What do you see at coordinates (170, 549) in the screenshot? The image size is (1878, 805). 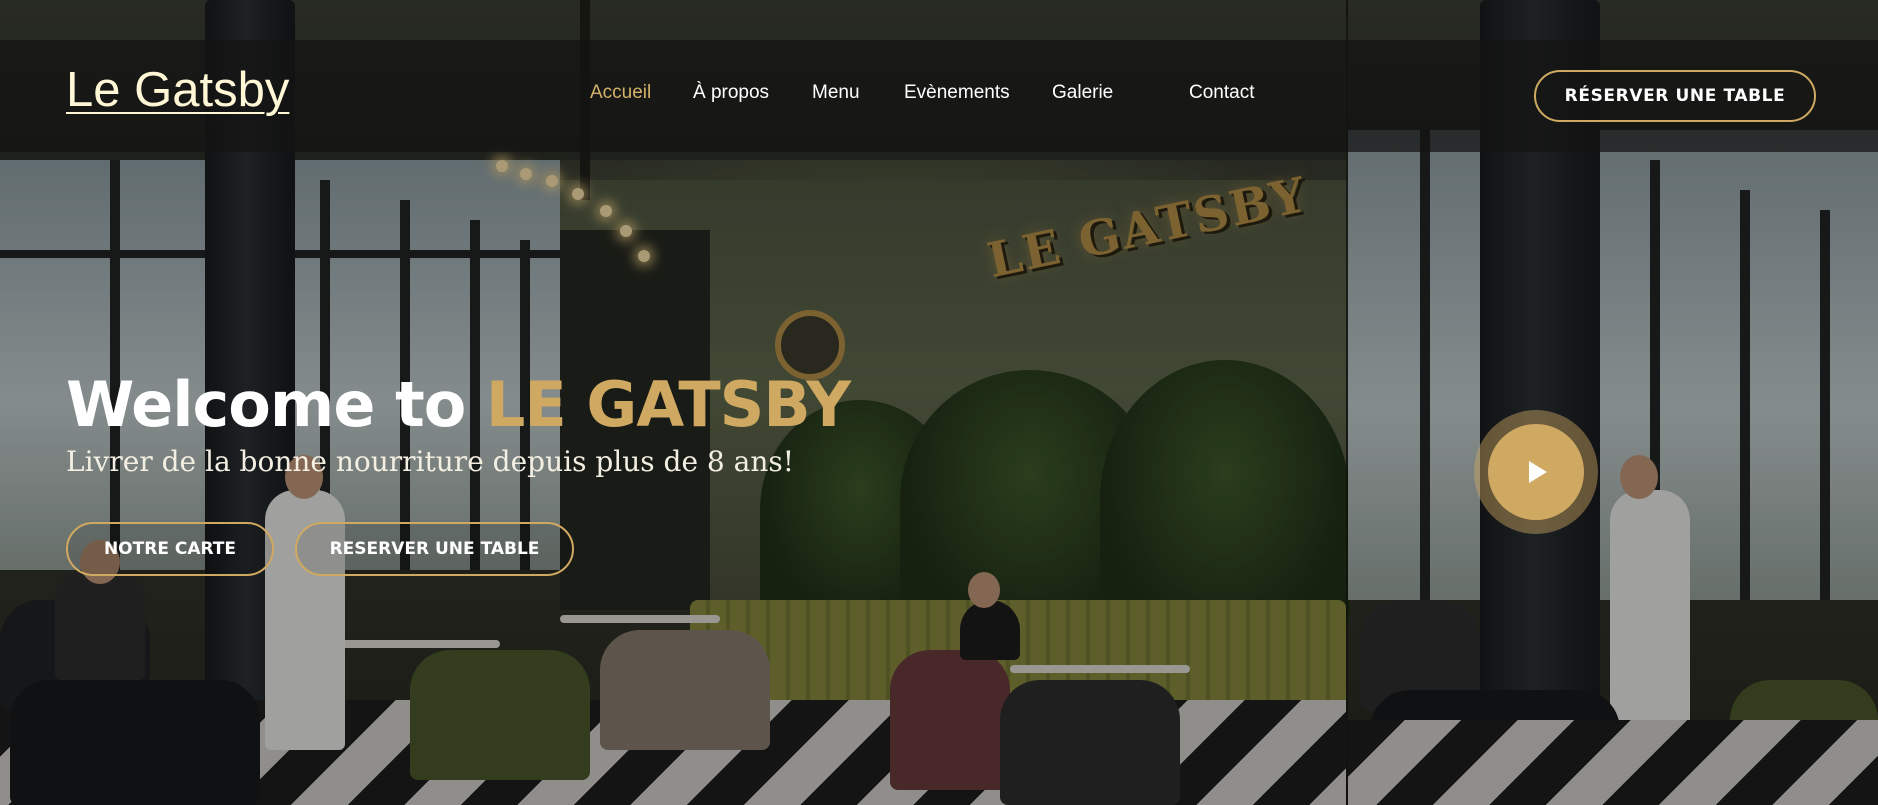 I see `menu-button: NOTRE CARTE` at bounding box center [170, 549].